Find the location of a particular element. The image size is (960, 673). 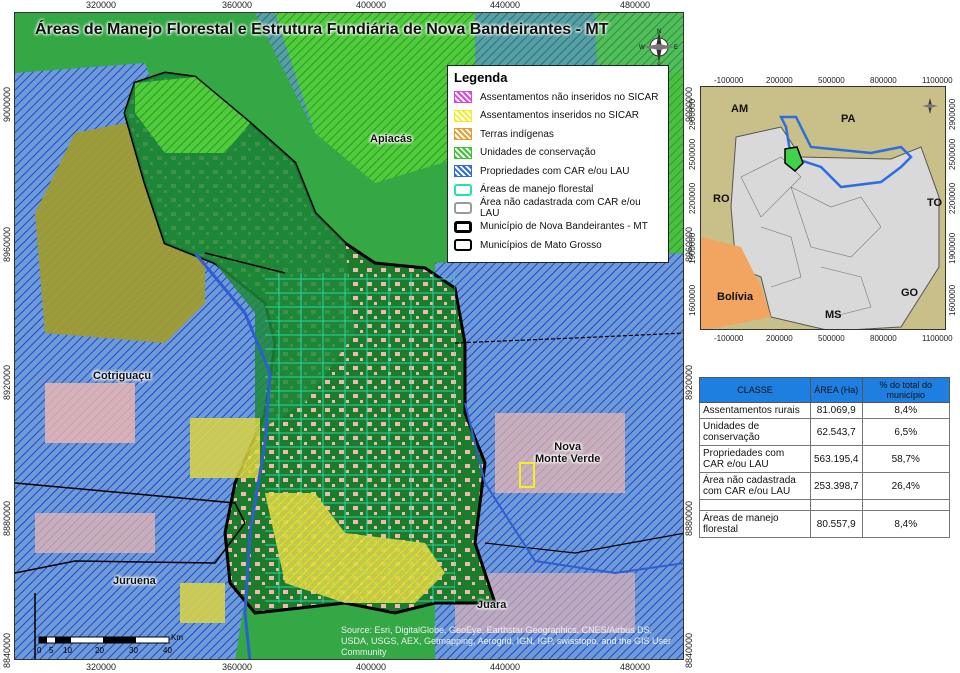

place-juara: Juara is located at coordinates (492, 605).